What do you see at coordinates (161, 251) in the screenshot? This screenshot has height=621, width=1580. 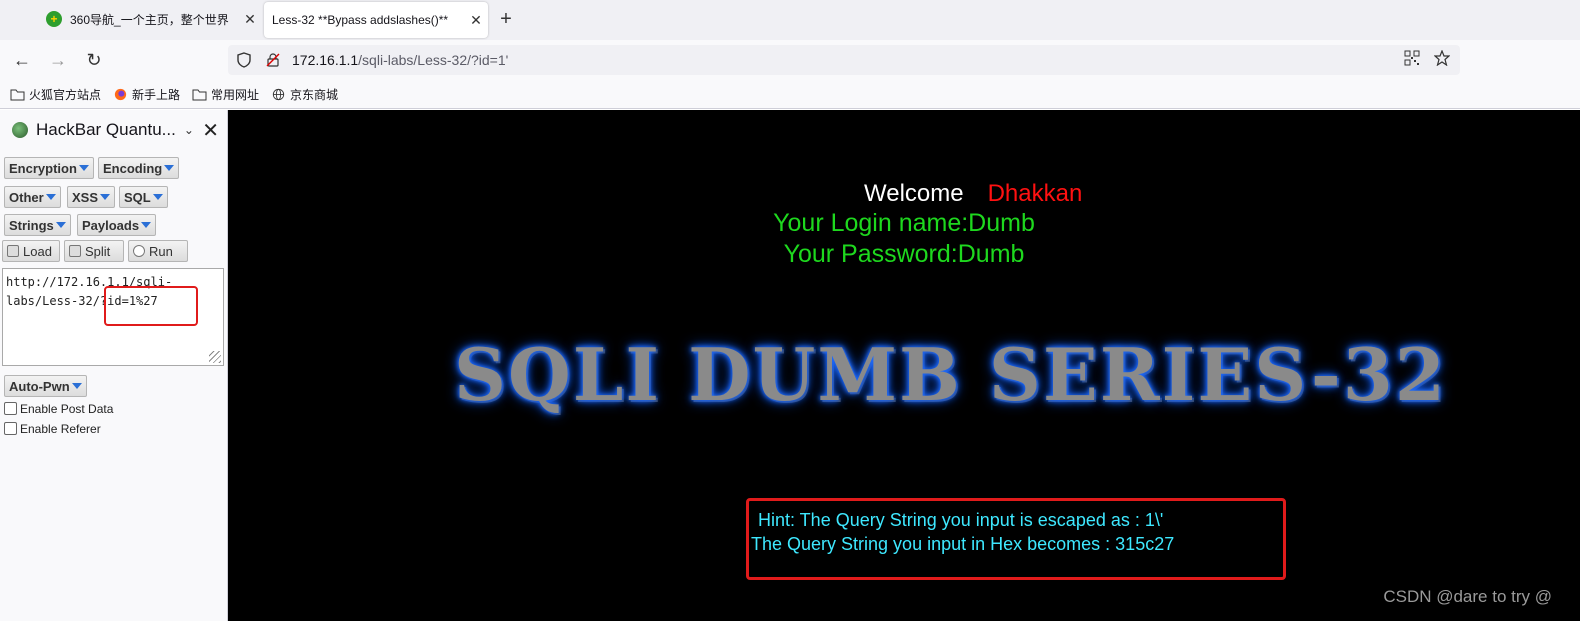 I see `button-label: Run` at bounding box center [161, 251].